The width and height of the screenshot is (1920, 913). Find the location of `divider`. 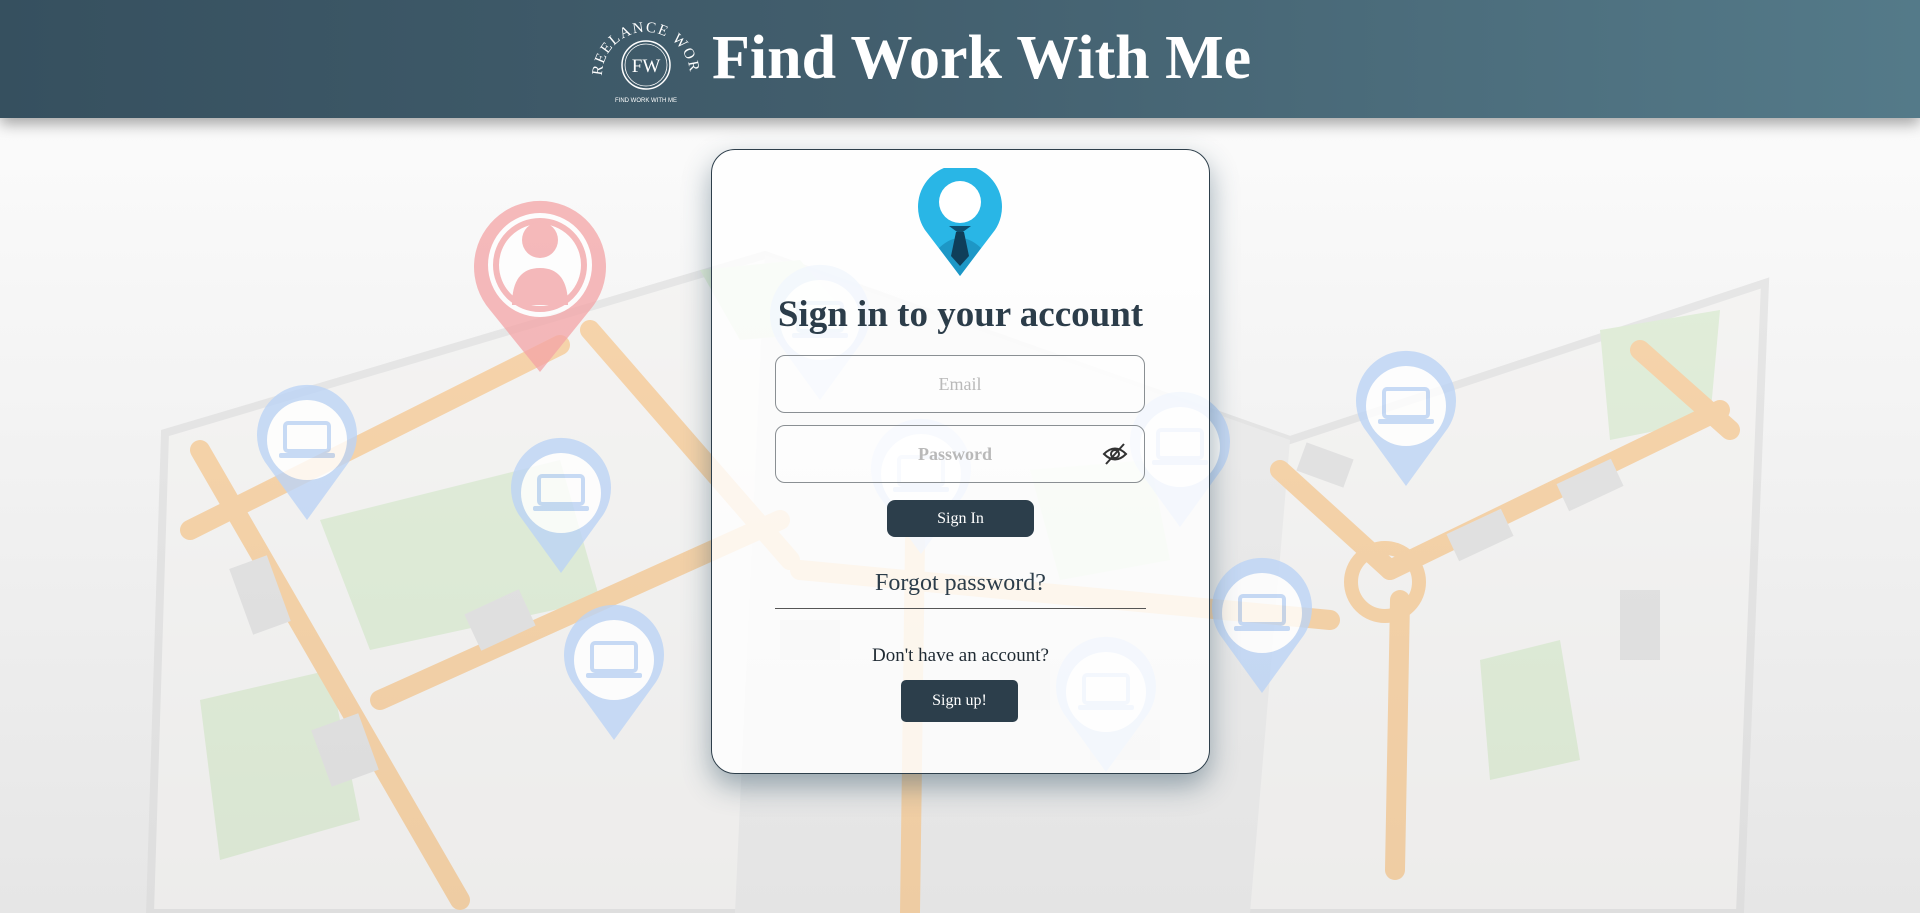

divider is located at coordinates (960, 608).